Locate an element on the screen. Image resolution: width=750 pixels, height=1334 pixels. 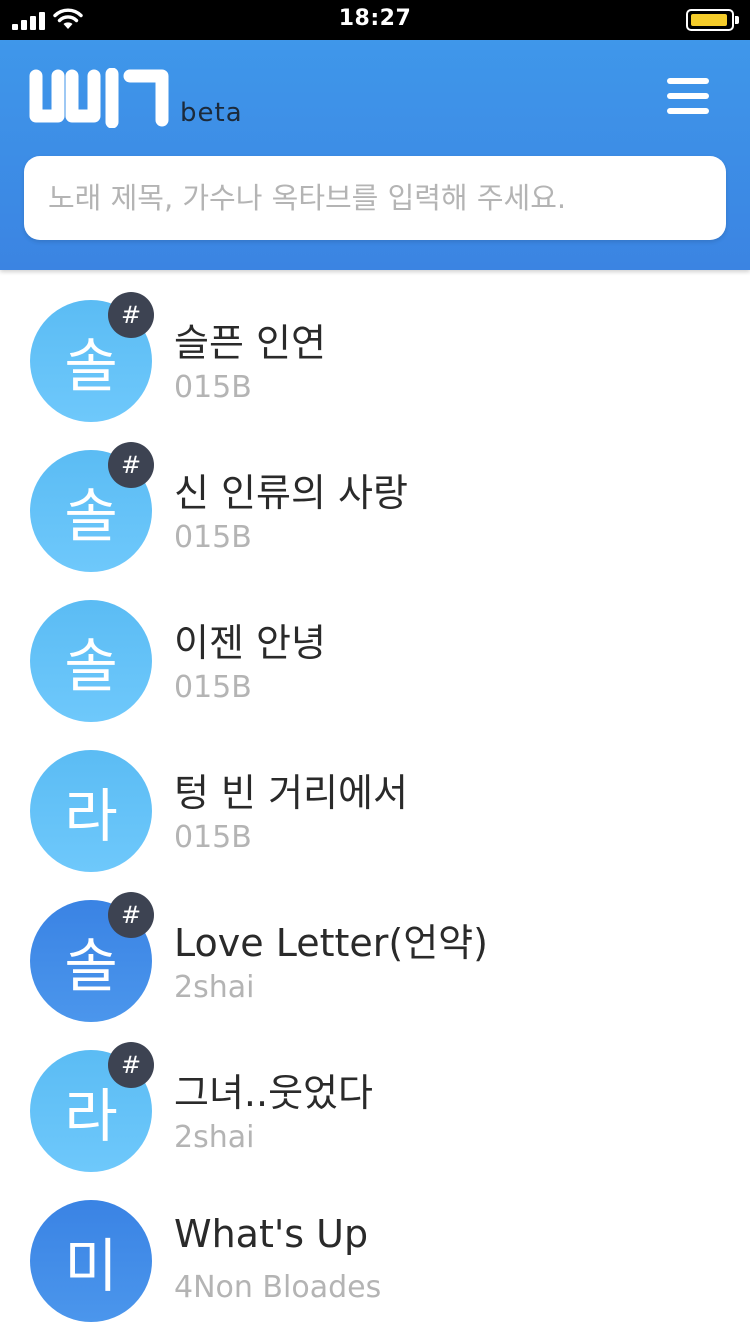
song-row: 솔 # 신 인류의 사랑 015B is located at coordinates (375, 496).